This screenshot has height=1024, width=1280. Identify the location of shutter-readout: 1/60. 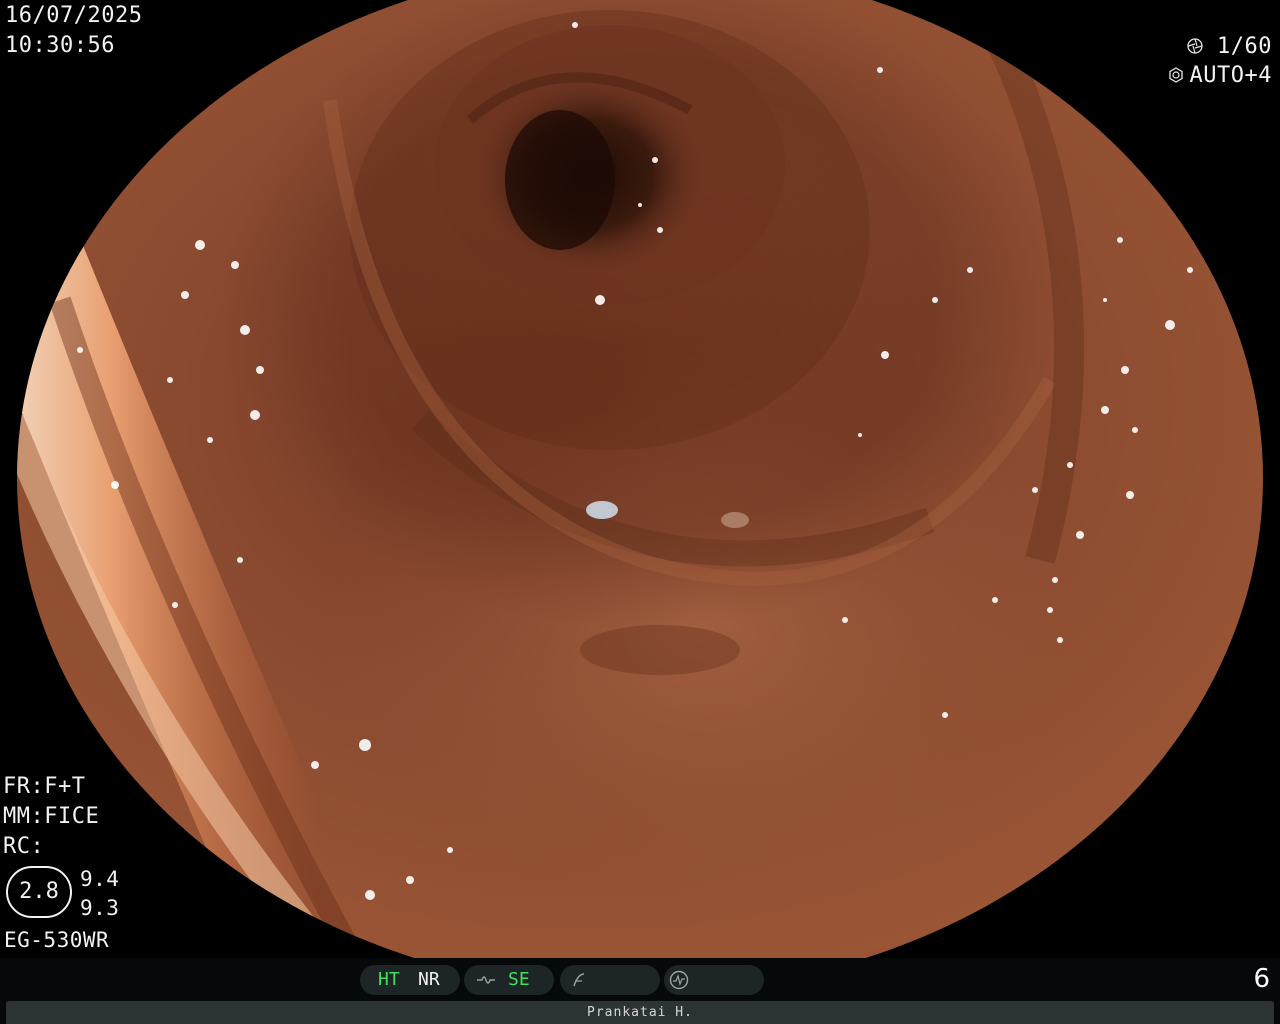
(1229, 47).